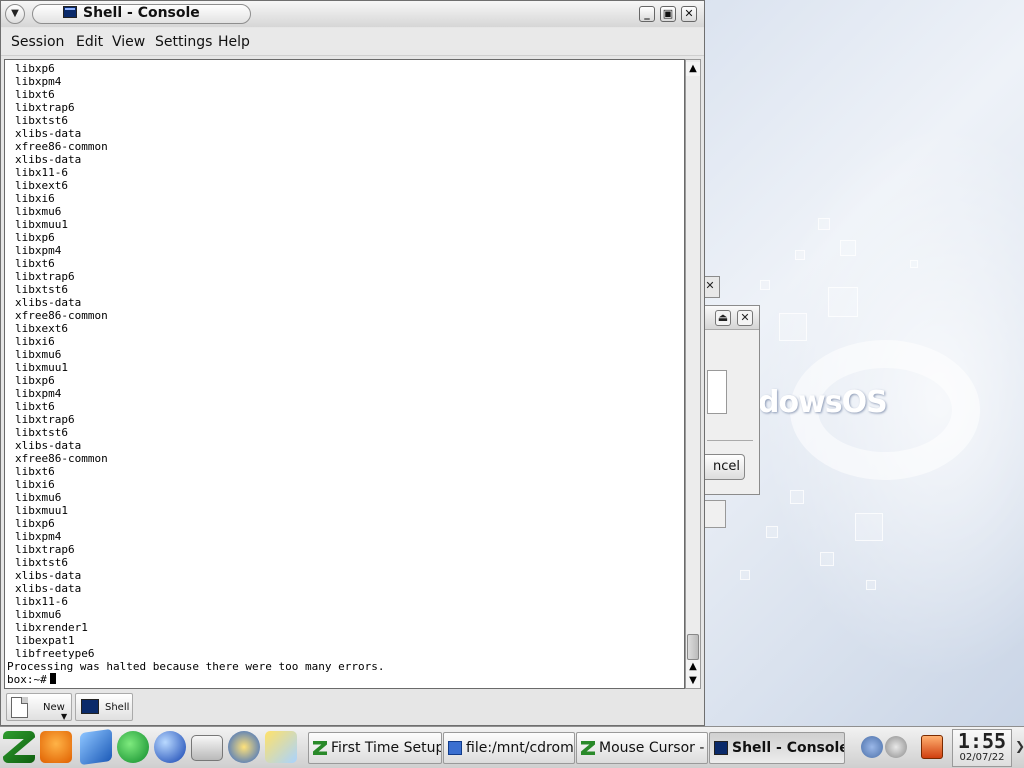  I want to click on task-shell-console: Shell - Console, so click(777, 748).